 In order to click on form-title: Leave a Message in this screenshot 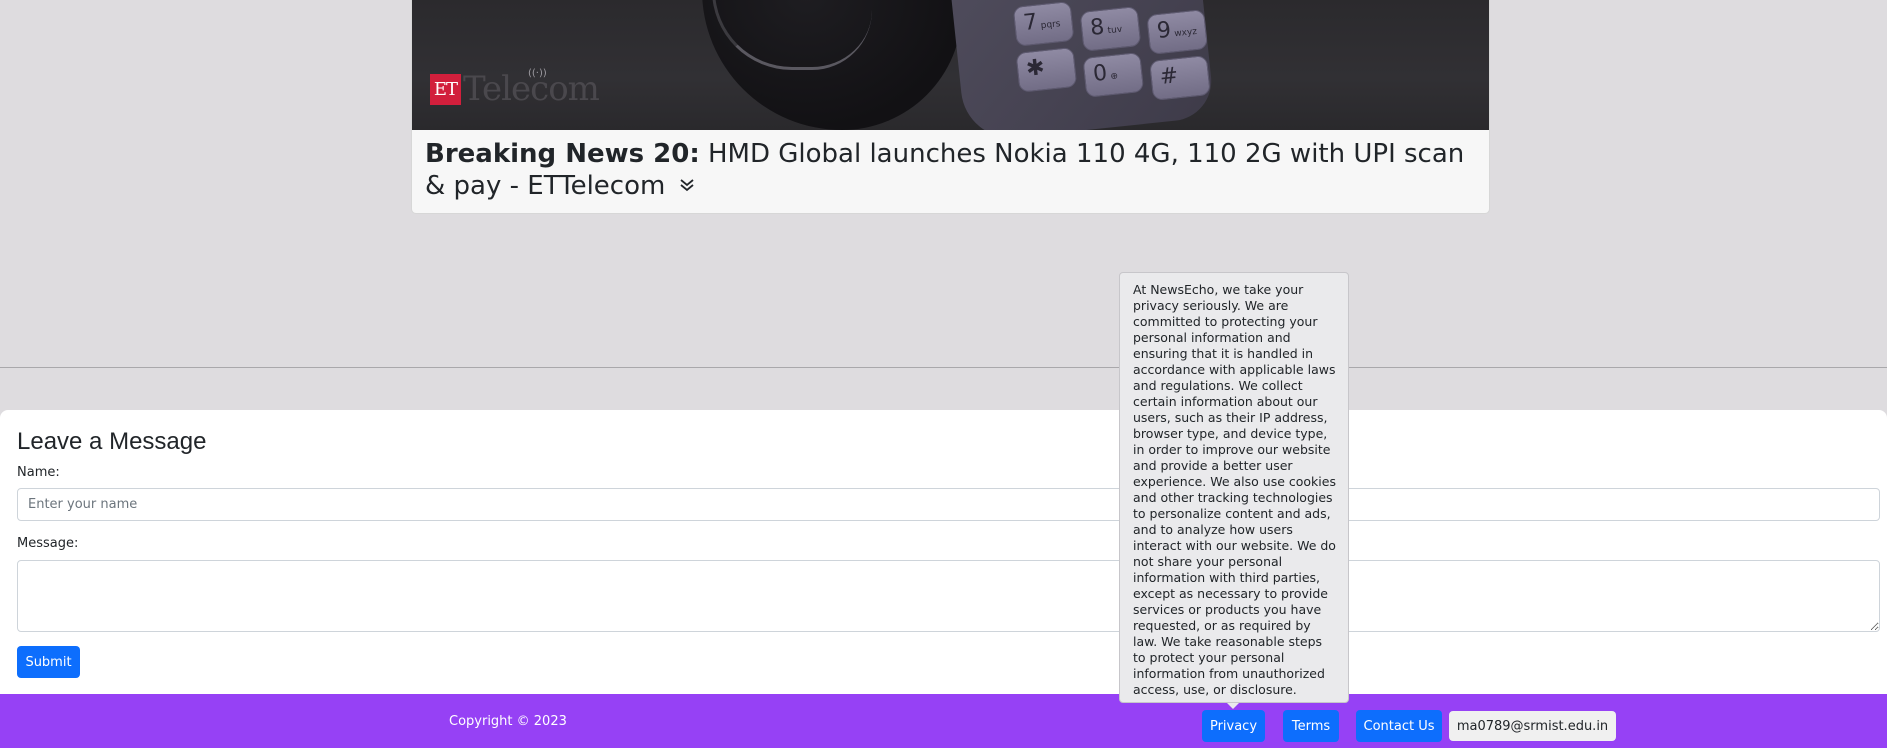, I will do `click(112, 441)`.